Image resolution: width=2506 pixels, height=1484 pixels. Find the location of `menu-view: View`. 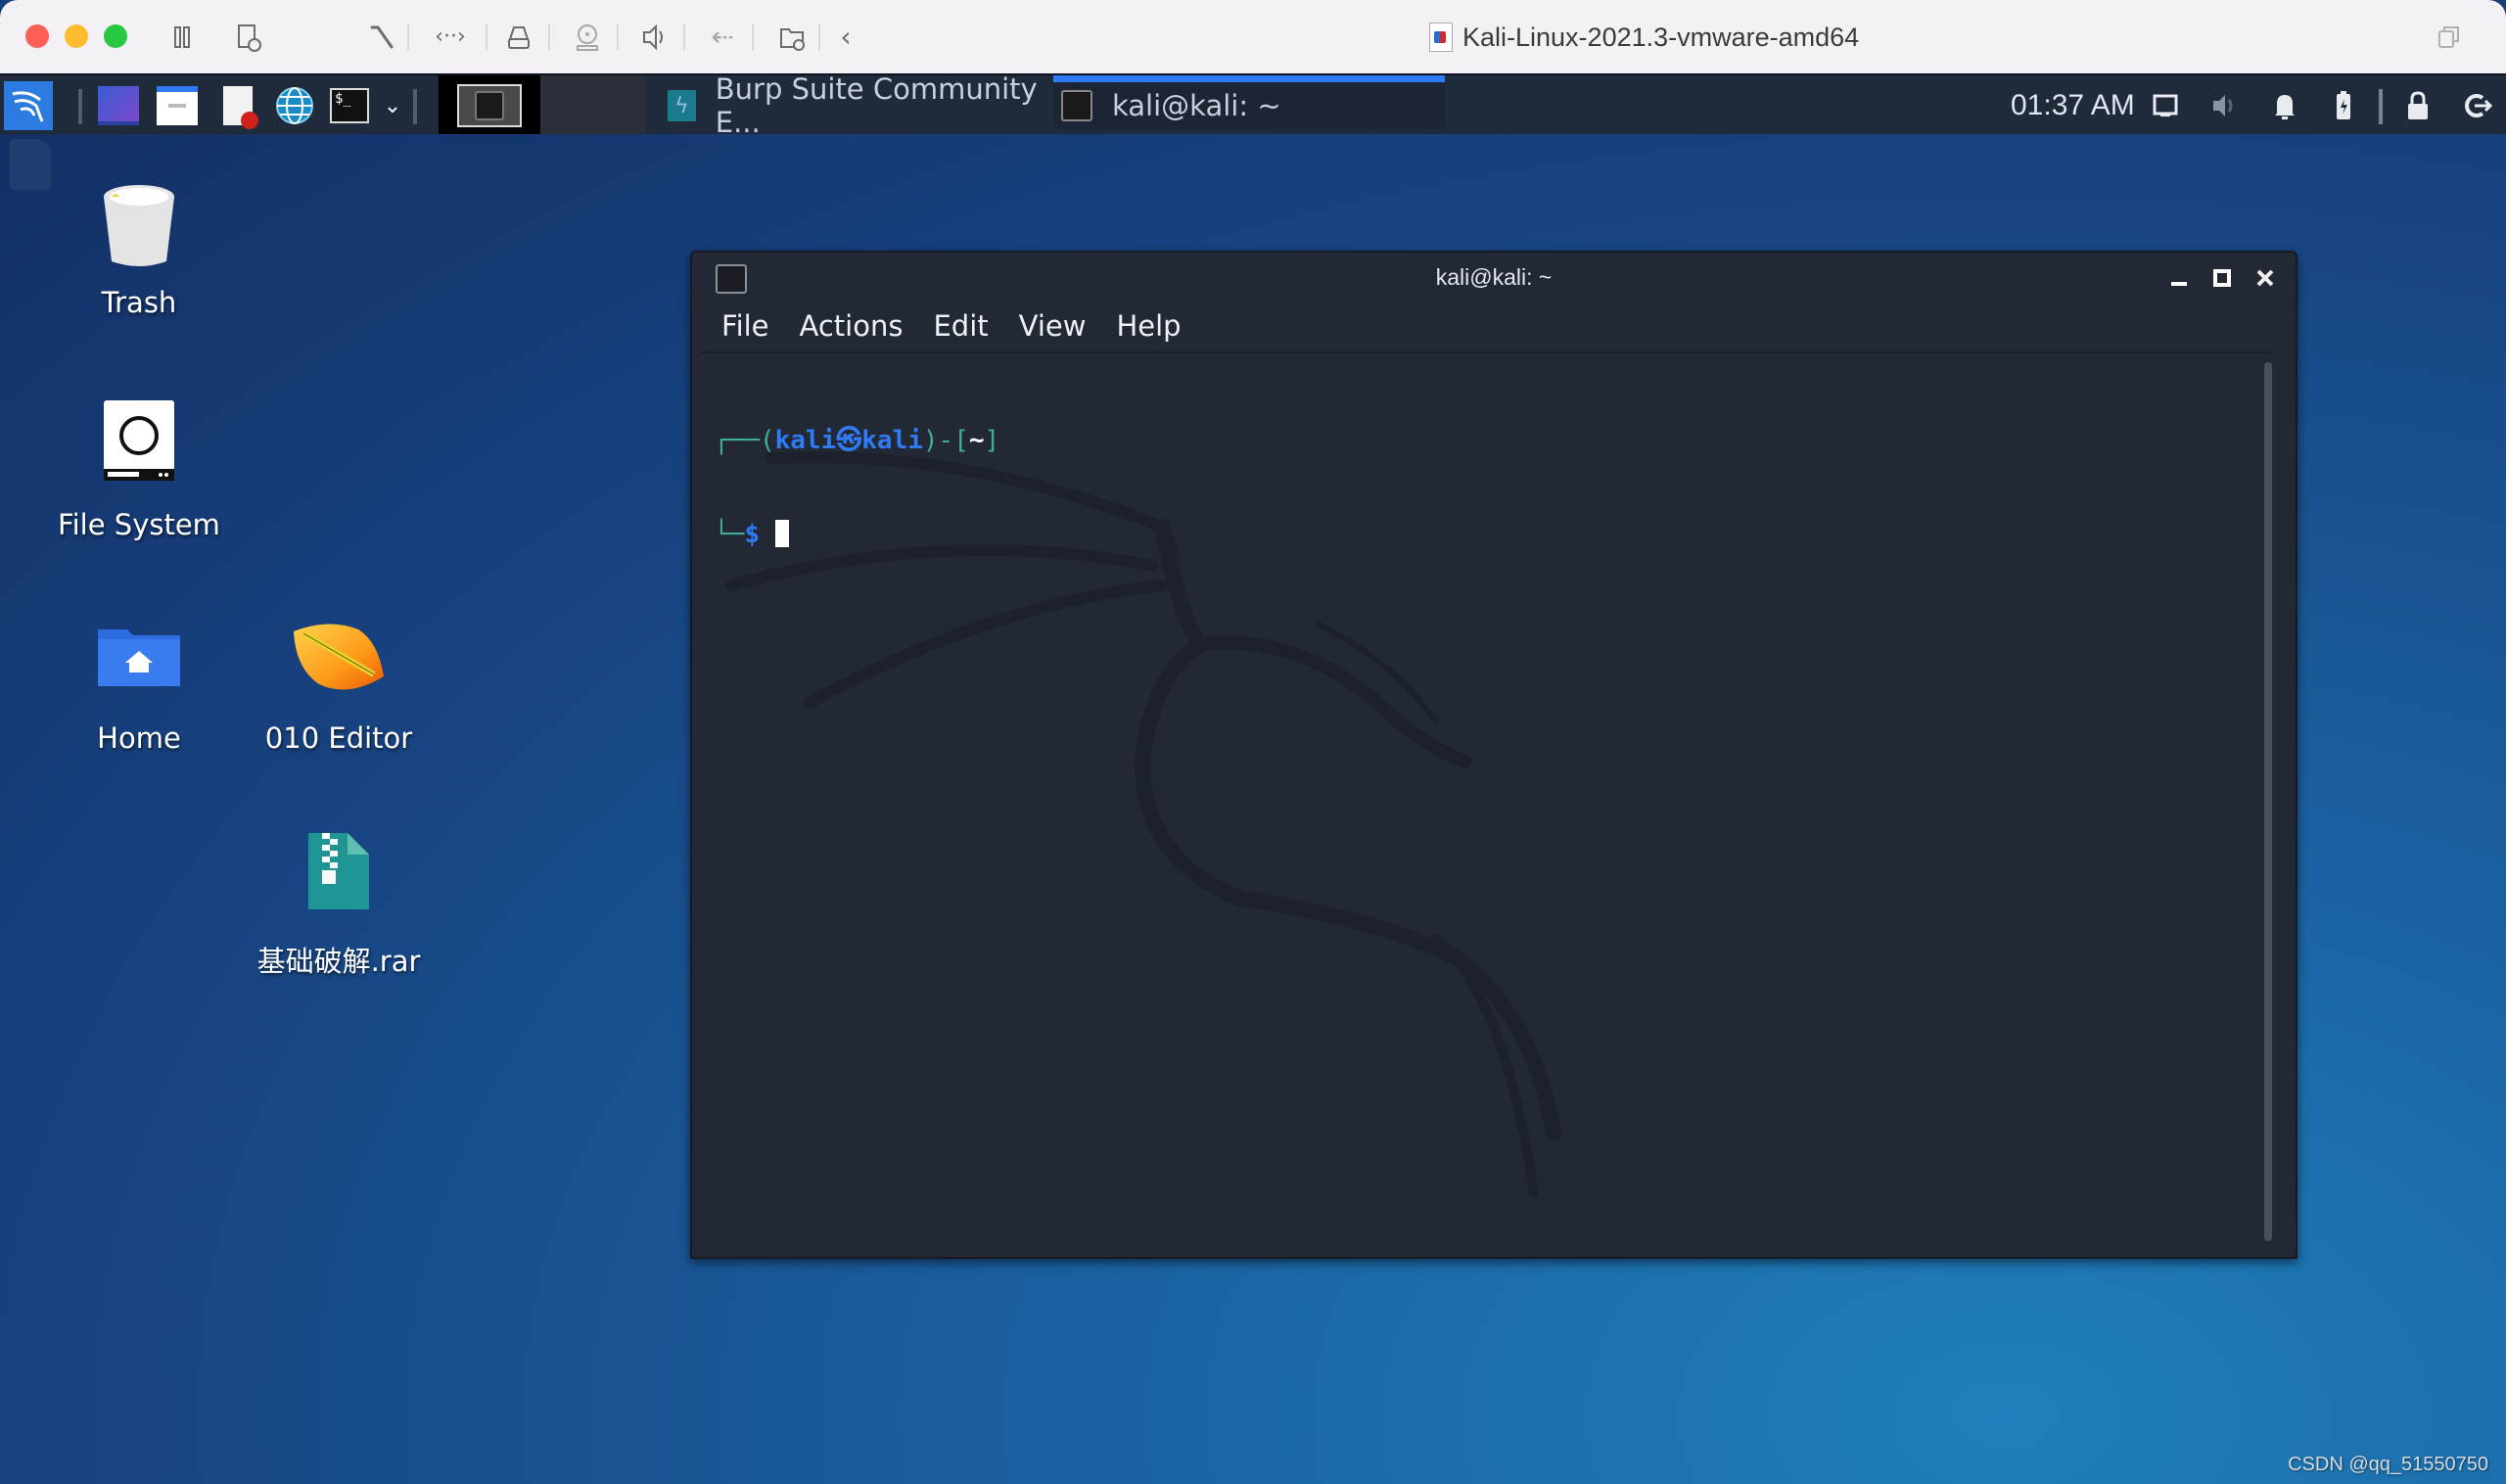

menu-view: View is located at coordinates (1053, 326).